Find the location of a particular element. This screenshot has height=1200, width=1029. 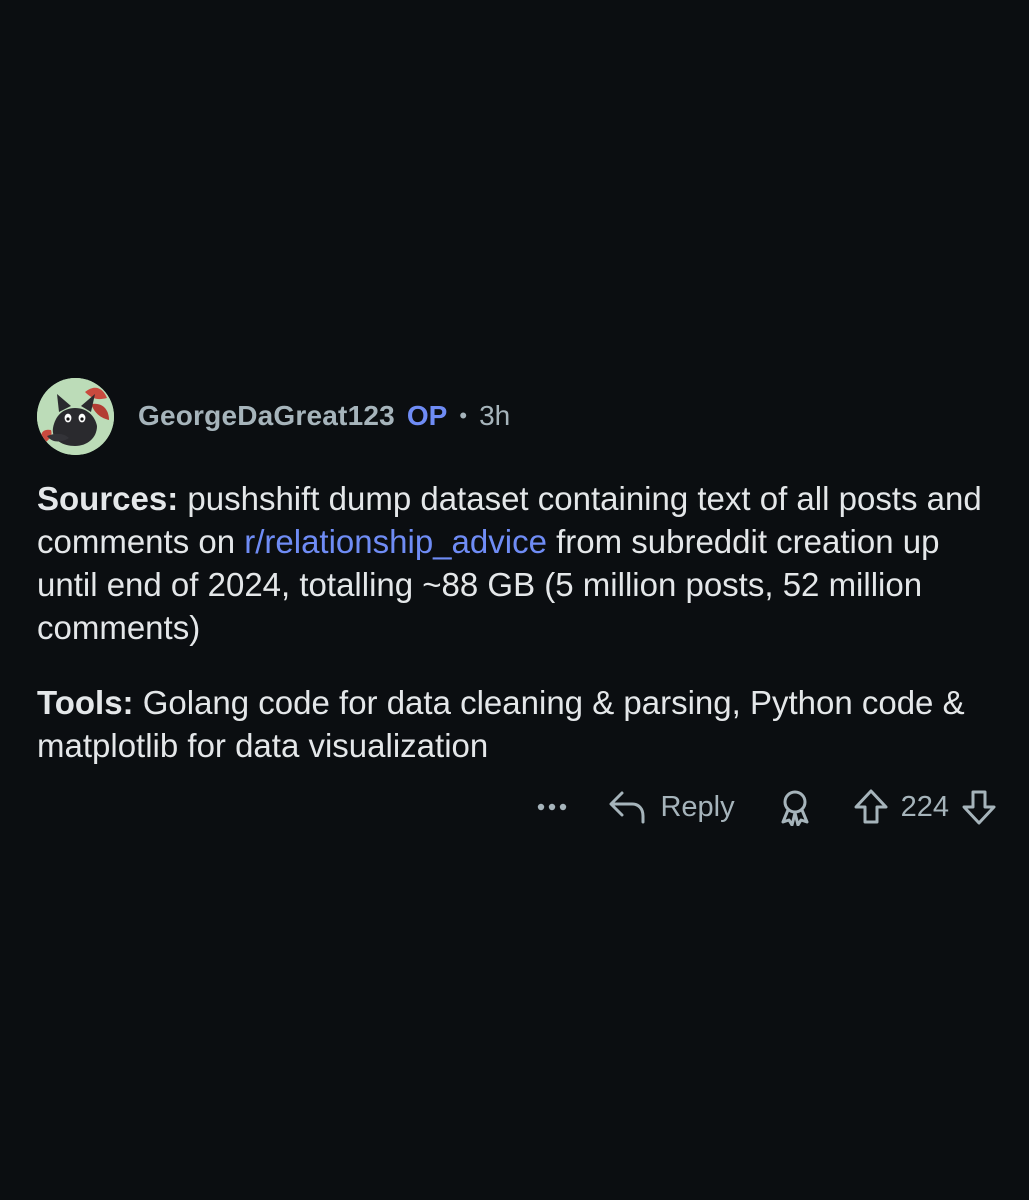

award-icon is located at coordinates (795, 808).